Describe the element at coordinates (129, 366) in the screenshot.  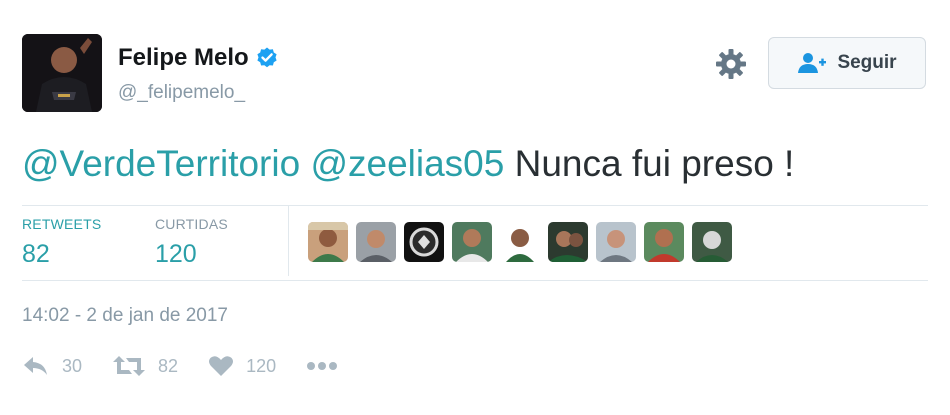
I see `retweet-icon` at that location.